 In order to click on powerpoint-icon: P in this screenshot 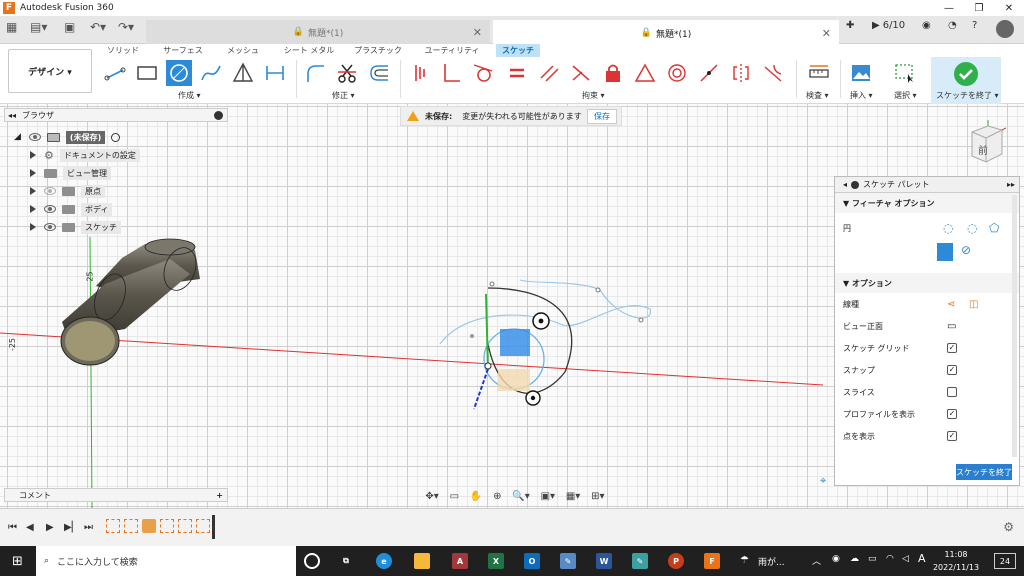, I will do `click(676, 561)`.